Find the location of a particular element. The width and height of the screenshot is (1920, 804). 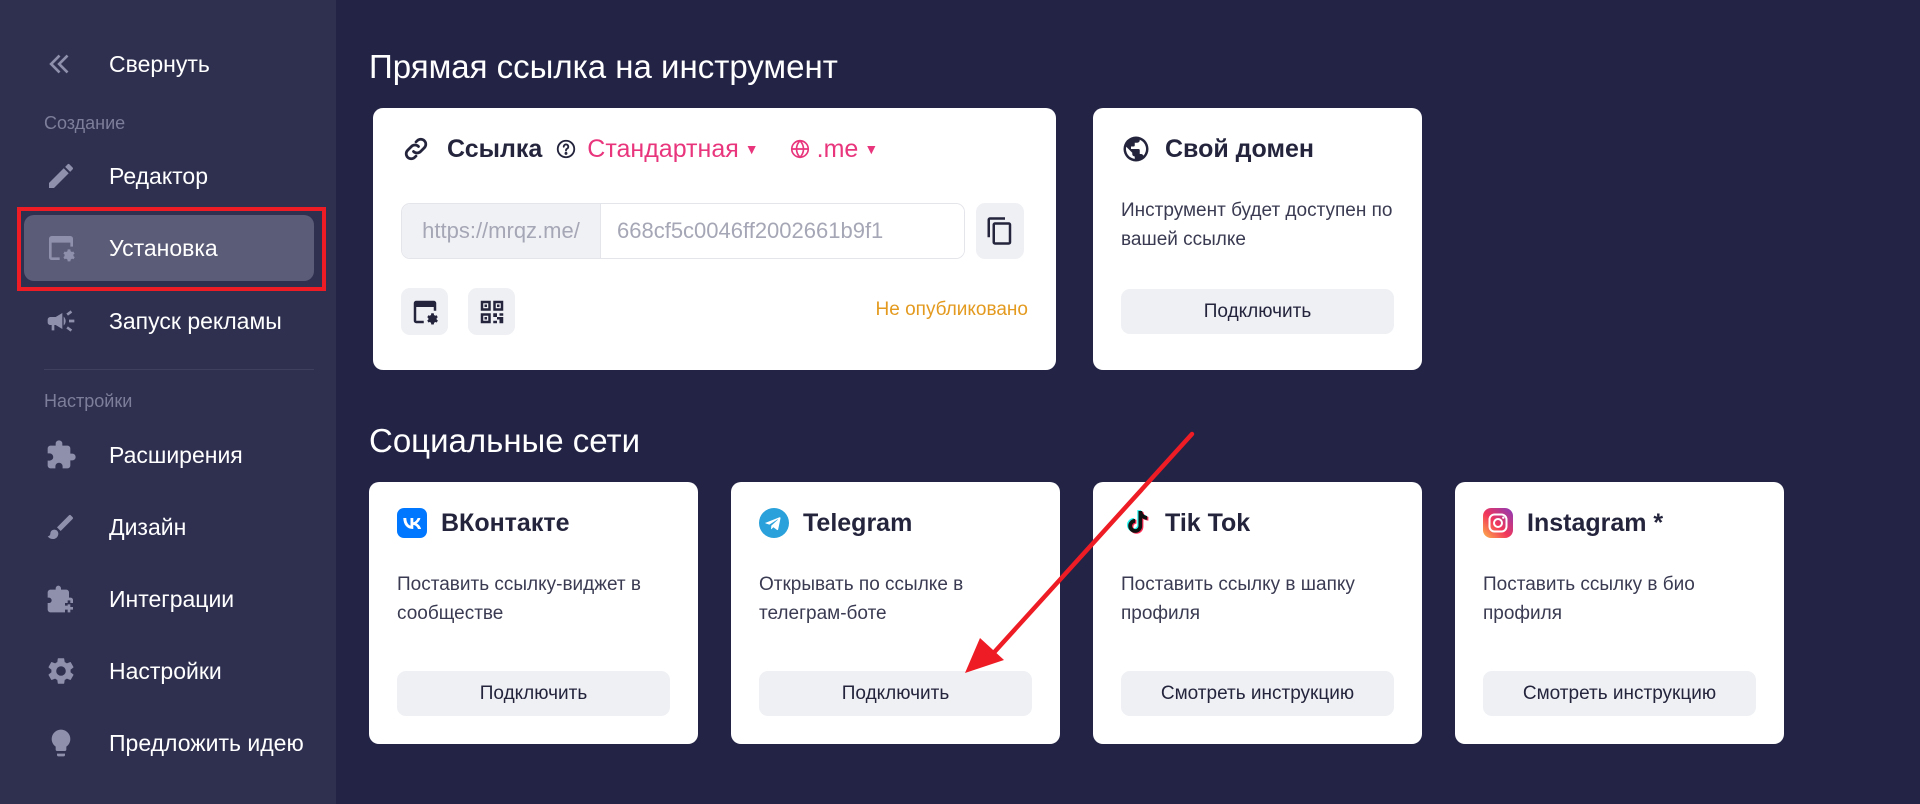

sidebar-collapse-button: Свернуть is located at coordinates (169, 64).